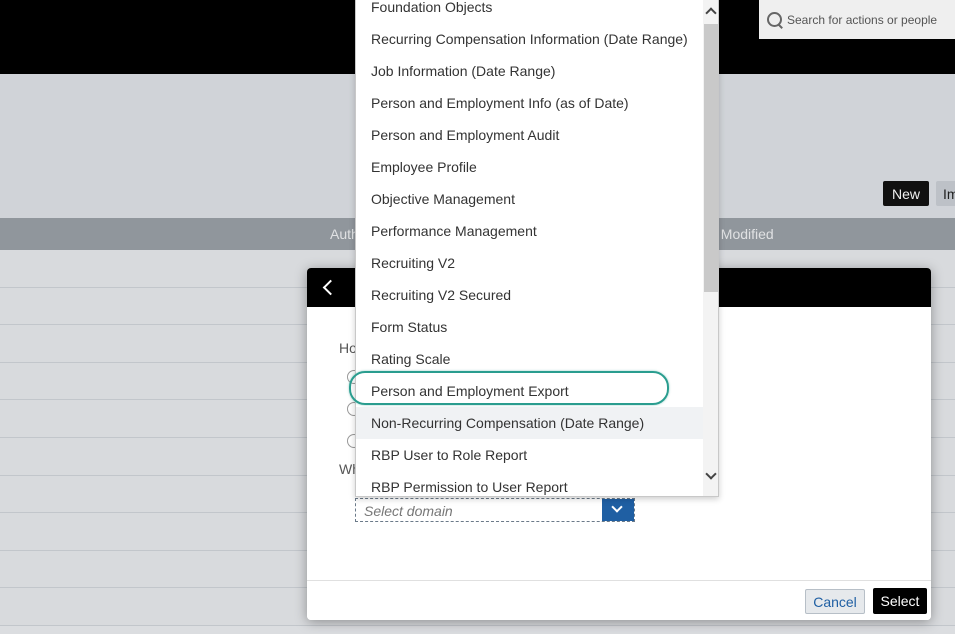  Describe the element at coordinates (495, 510) in the screenshot. I see `domain-select: Select domain` at that location.